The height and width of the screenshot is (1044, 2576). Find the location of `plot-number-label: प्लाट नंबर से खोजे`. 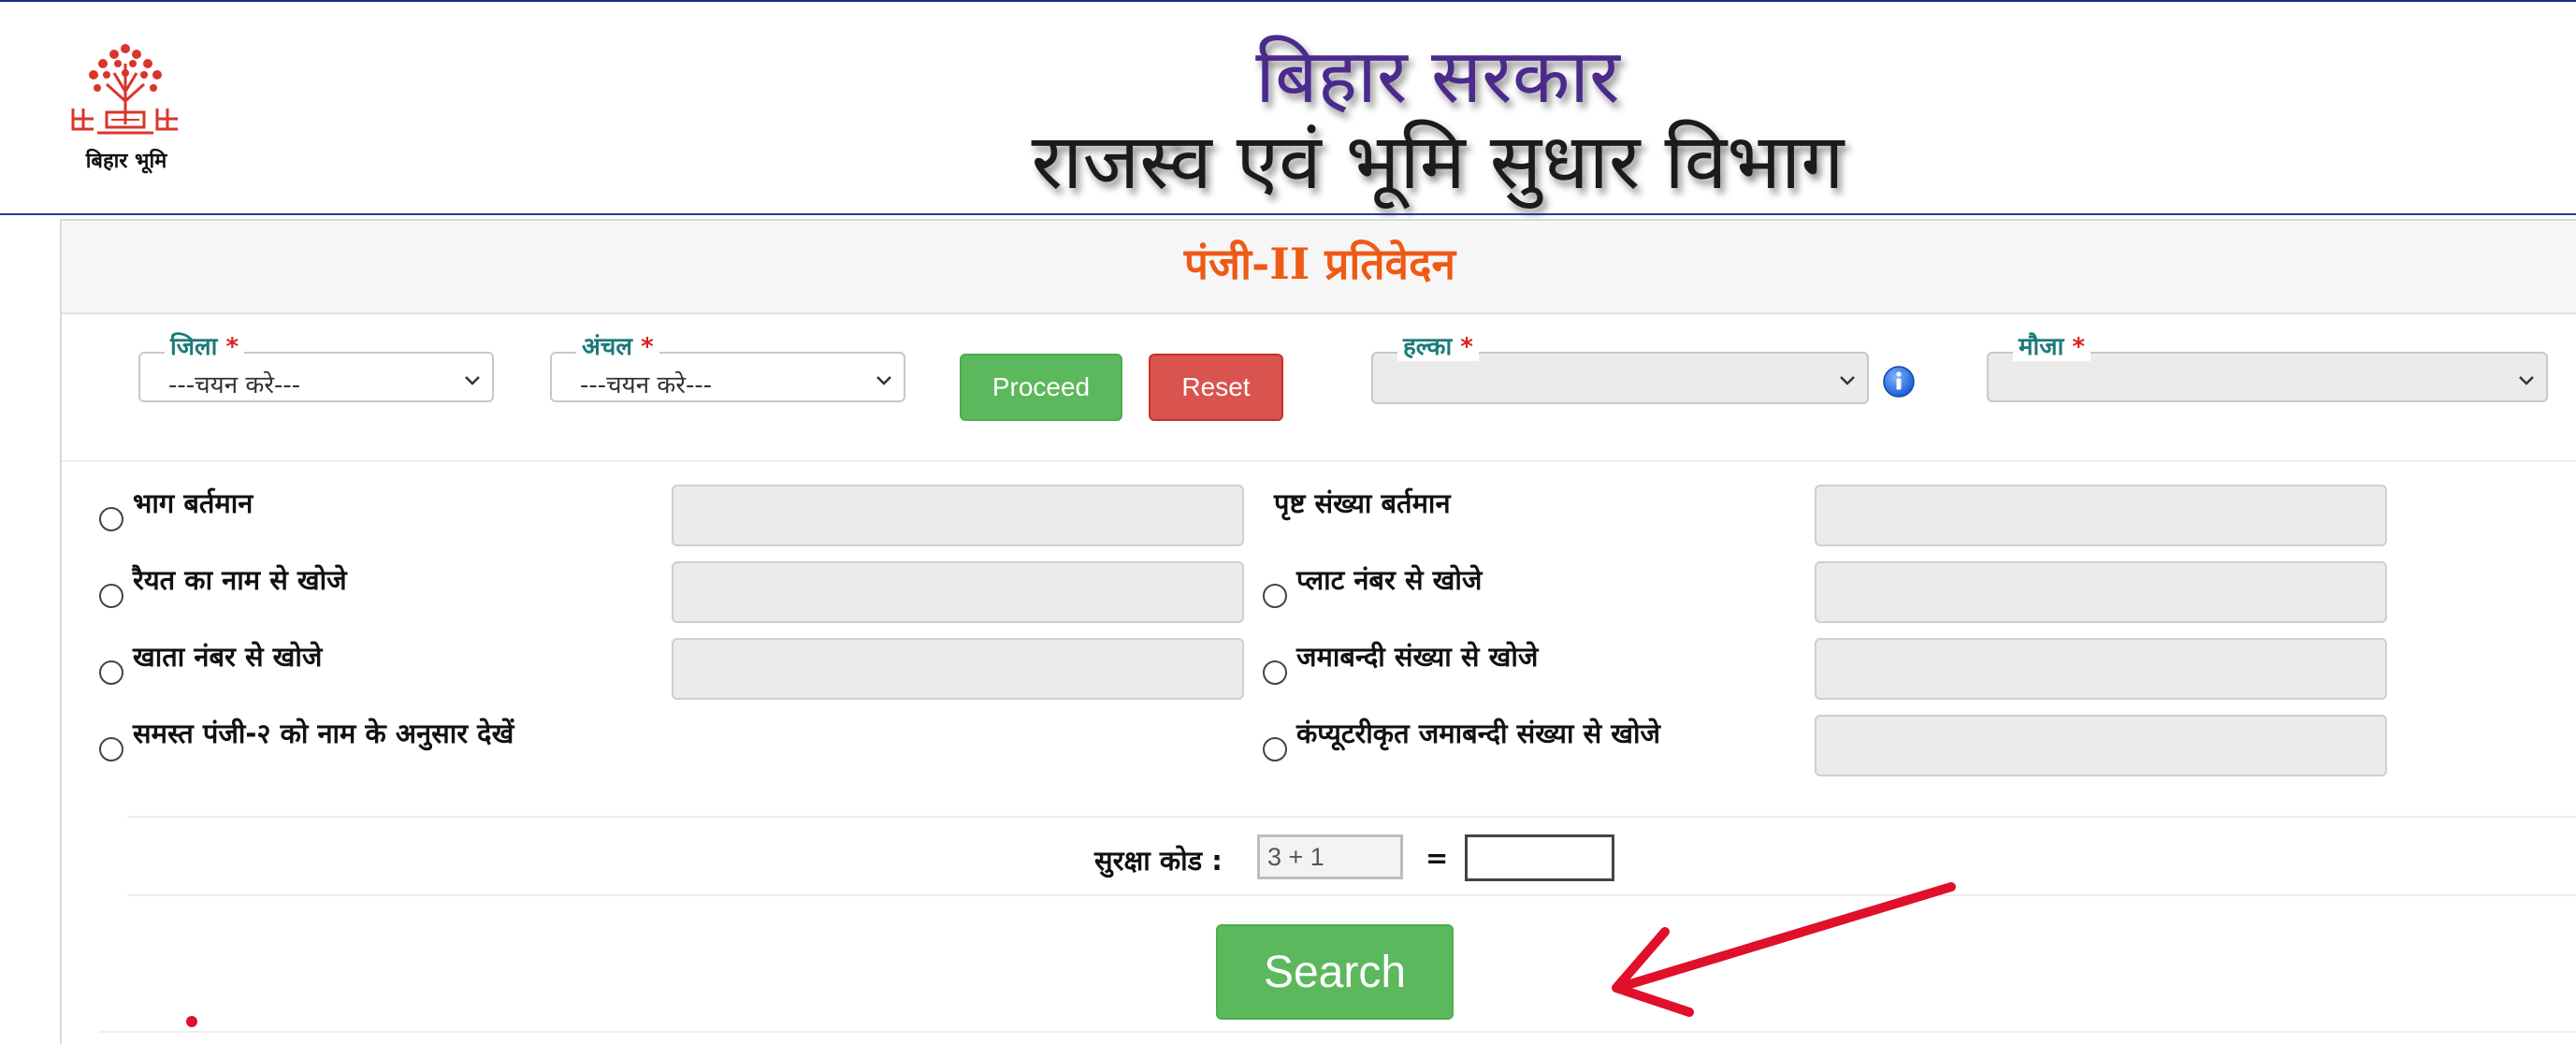

plot-number-label: प्लाट नंबर से खोजे is located at coordinates (1389, 580).